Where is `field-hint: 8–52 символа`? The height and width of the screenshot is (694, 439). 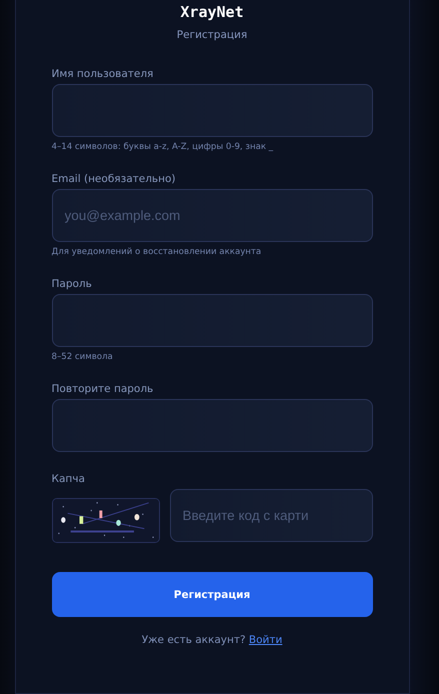
field-hint: 8–52 символа is located at coordinates (83, 357).